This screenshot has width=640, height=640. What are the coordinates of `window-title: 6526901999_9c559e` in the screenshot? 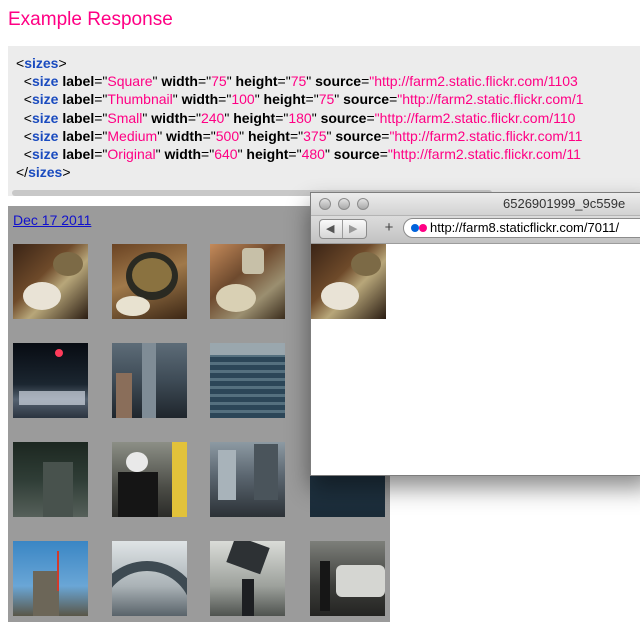 It's located at (564, 203).